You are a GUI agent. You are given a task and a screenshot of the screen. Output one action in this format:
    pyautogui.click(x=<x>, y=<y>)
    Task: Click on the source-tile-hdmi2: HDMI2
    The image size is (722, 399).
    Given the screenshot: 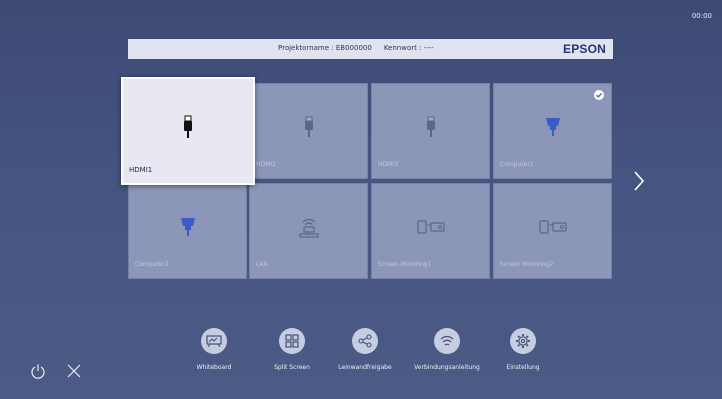 What is the action you would take?
    pyautogui.click(x=308, y=131)
    